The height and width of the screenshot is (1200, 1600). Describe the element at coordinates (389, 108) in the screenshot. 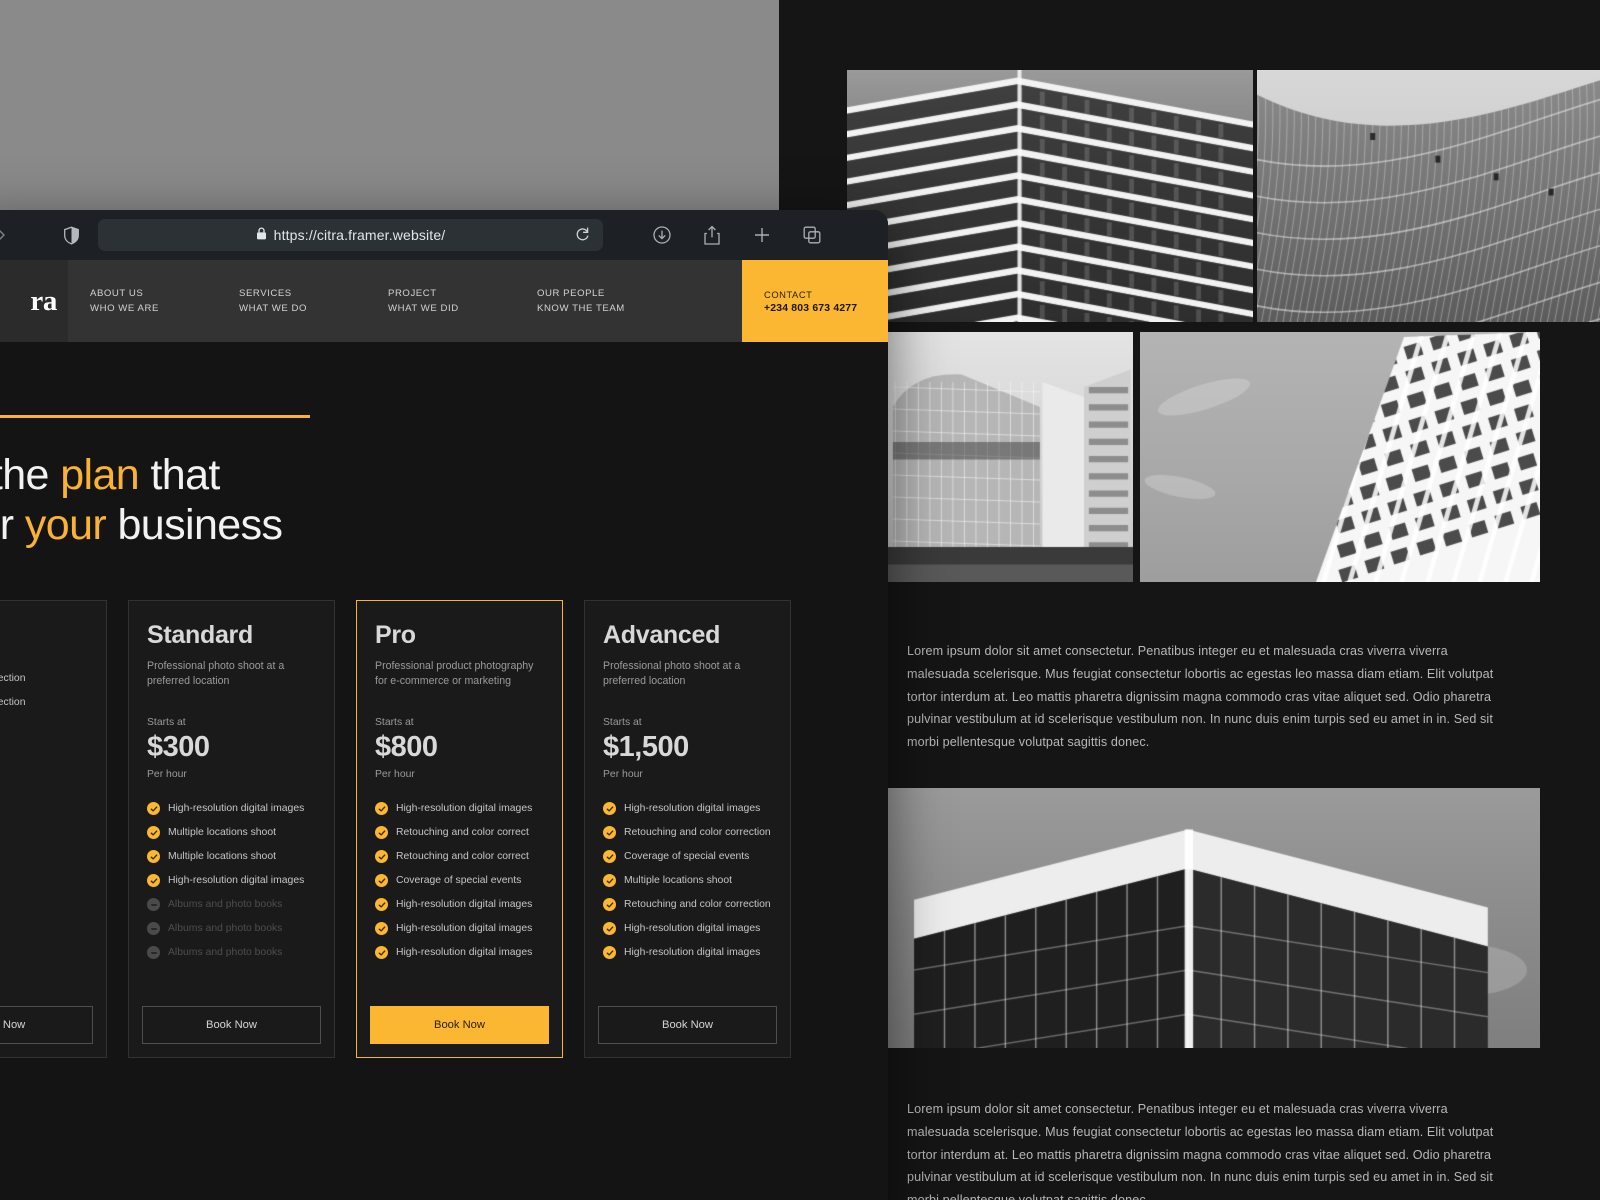

I see `background-grey-panel` at that location.